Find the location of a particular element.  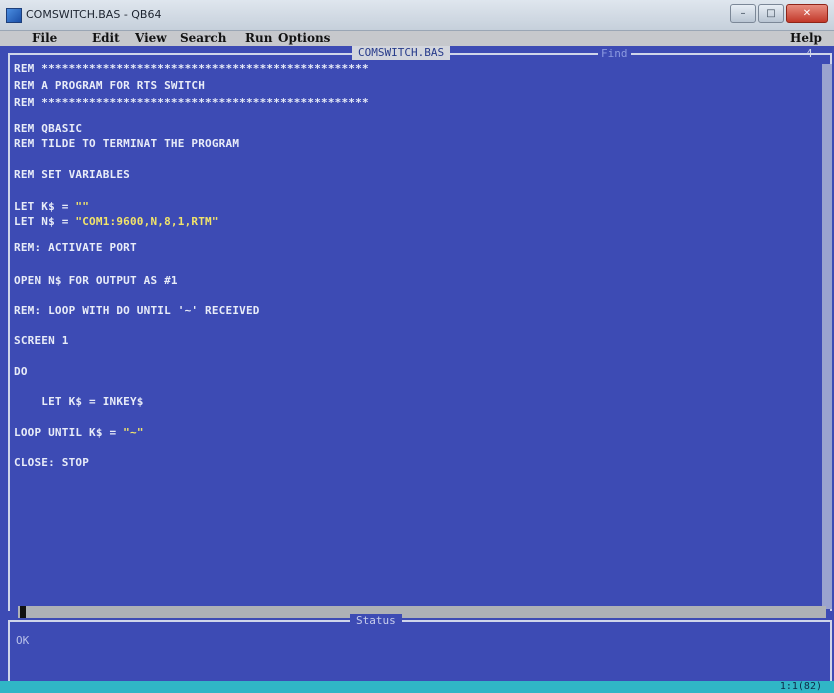

code-line: LET N$ = "COM1:9600,N,8,1,RTM" is located at coordinates (116, 221).